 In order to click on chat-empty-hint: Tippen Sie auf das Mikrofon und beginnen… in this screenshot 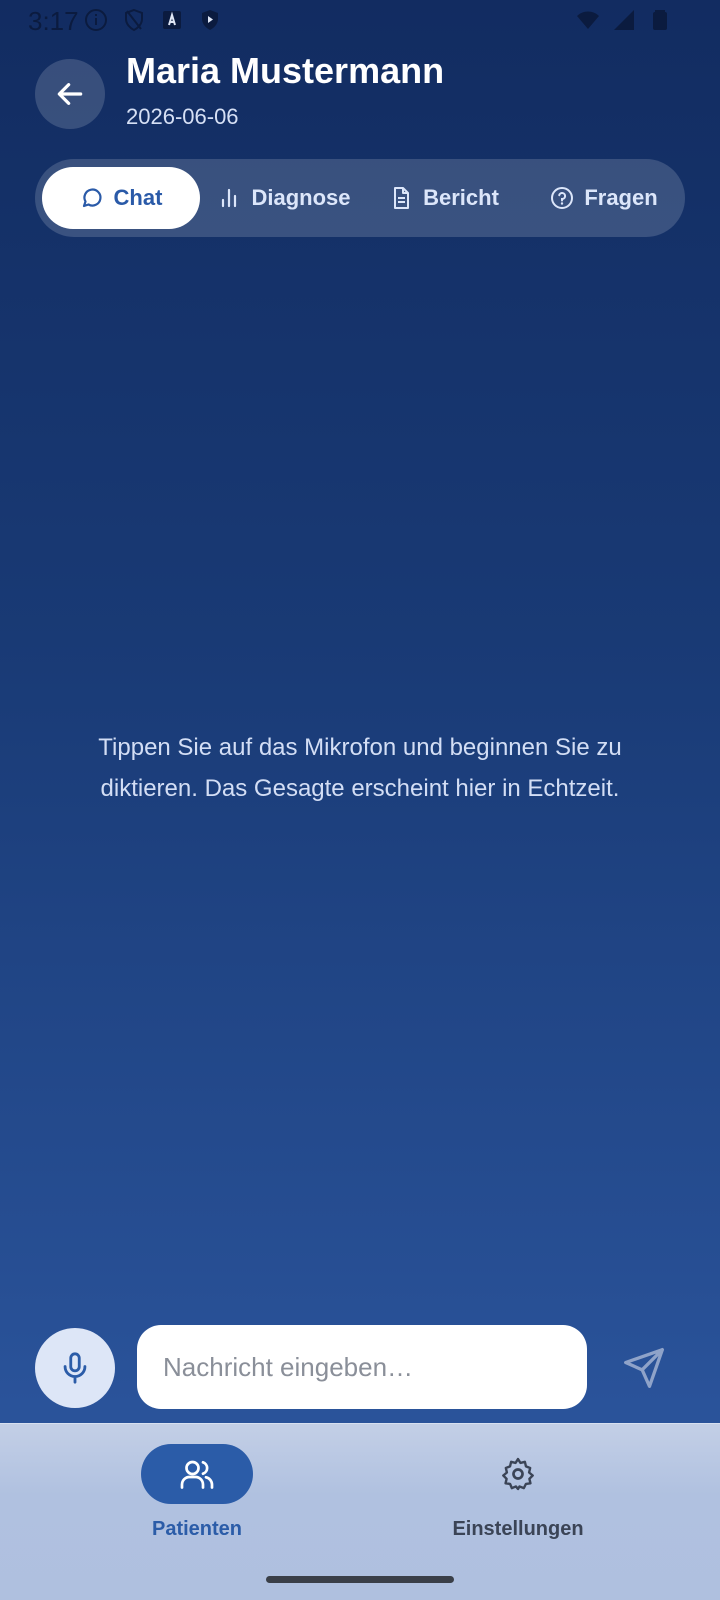, I will do `click(360, 768)`.